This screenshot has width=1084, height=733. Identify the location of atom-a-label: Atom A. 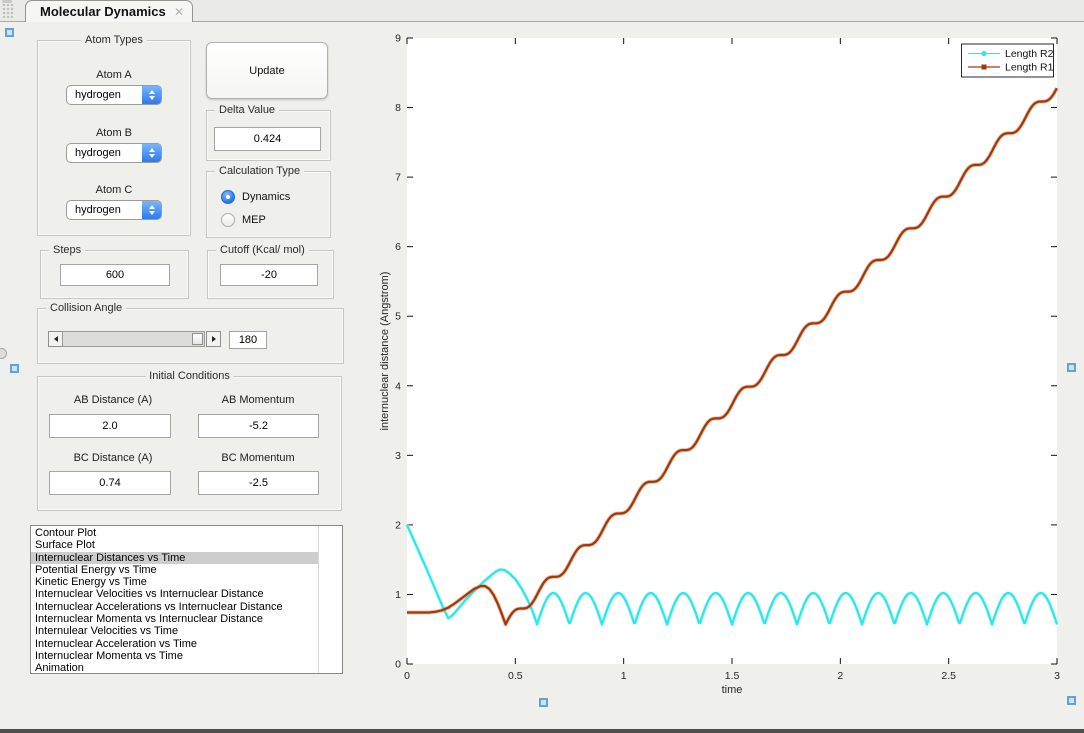
(114, 75).